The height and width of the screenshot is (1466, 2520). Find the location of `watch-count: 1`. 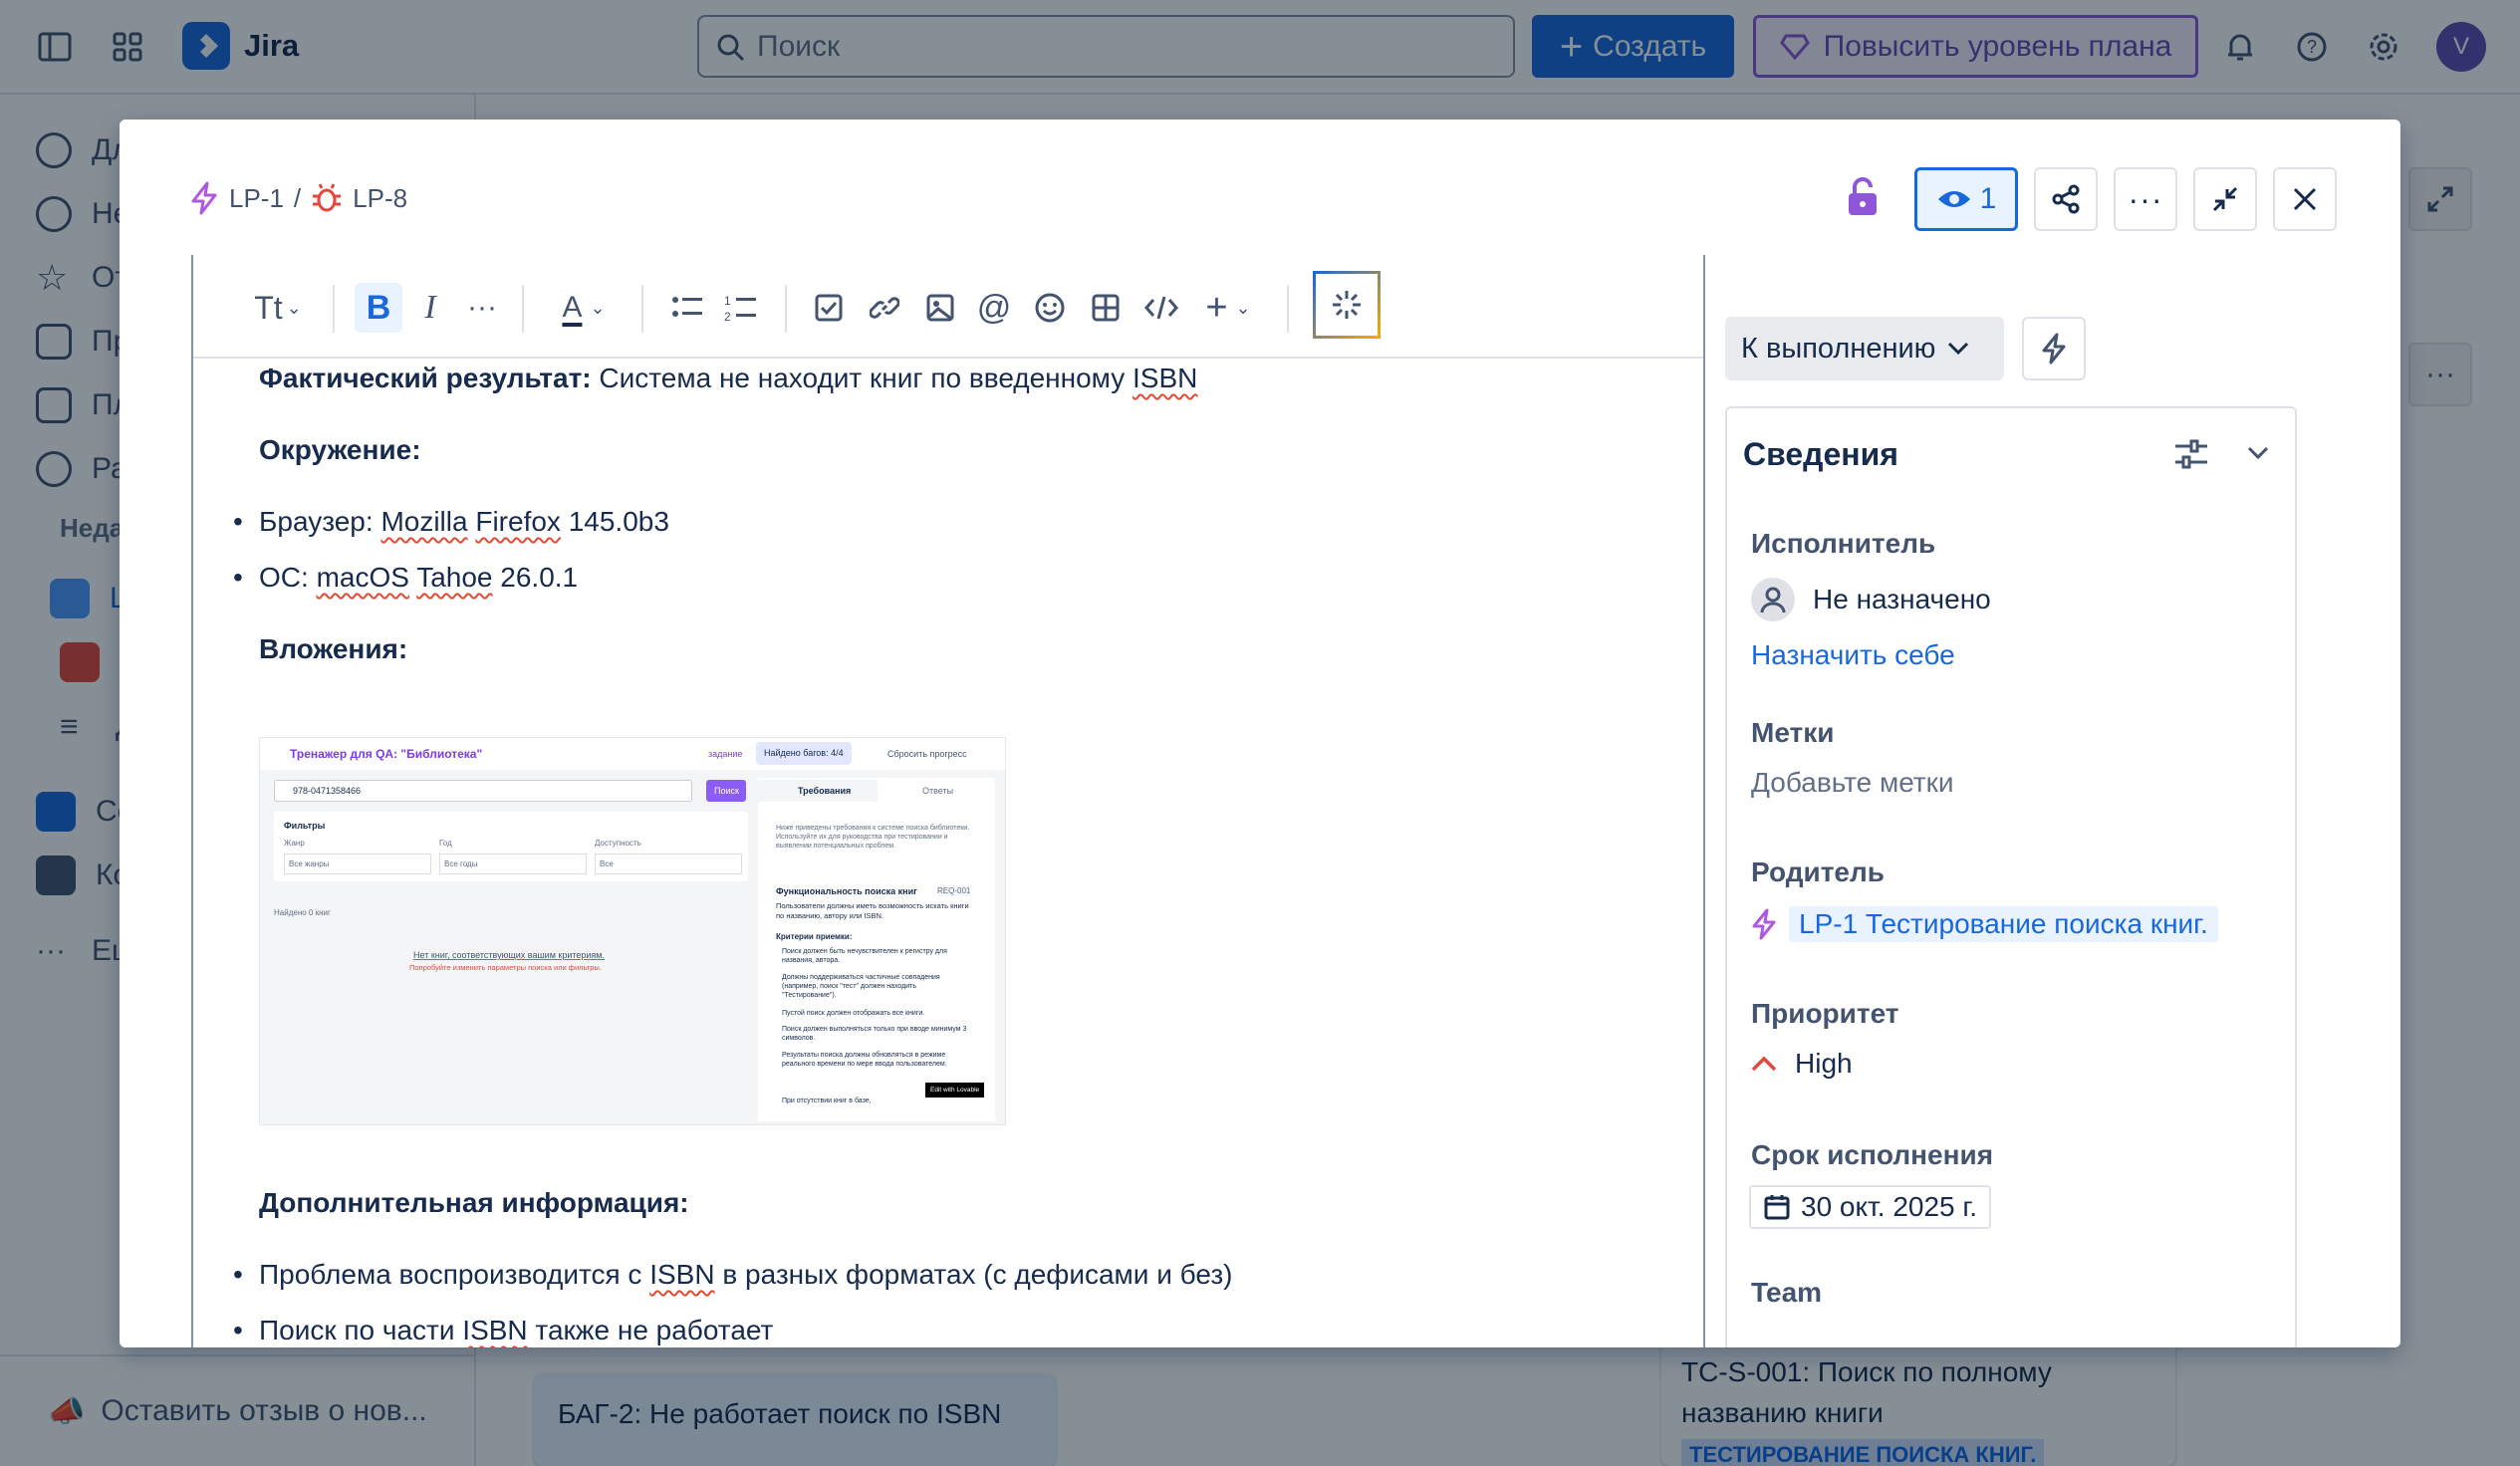

watch-count: 1 is located at coordinates (1988, 199).